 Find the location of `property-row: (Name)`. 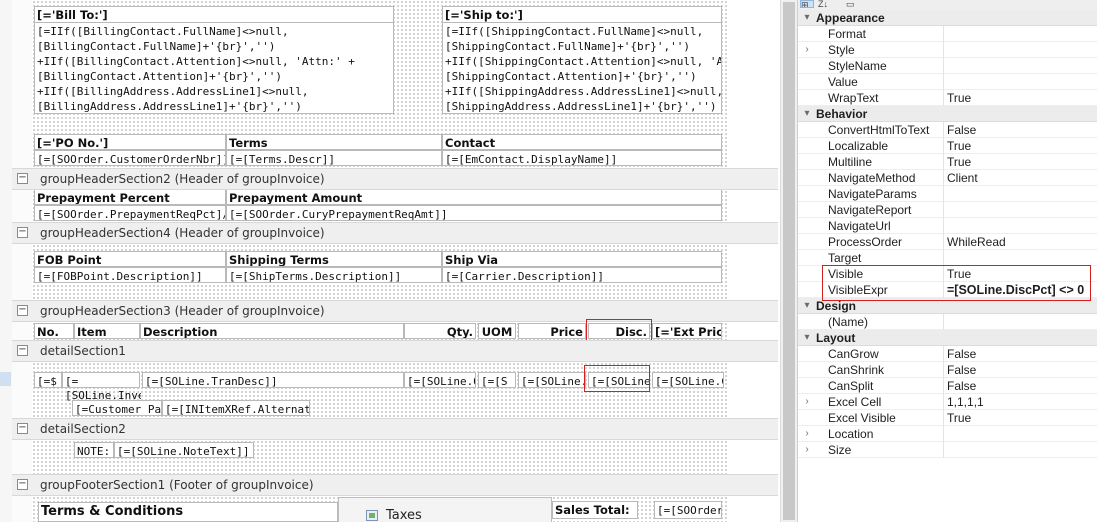

property-row: (Name) is located at coordinates (947, 322).